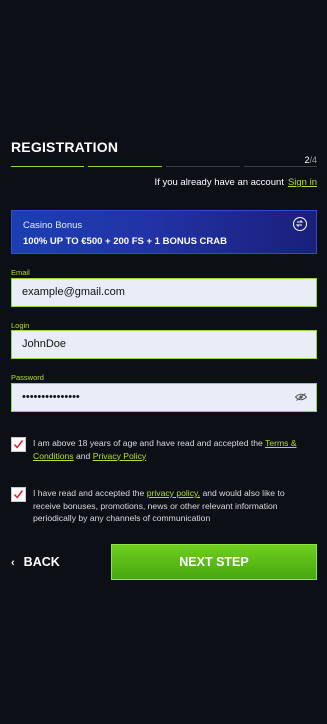  Describe the element at coordinates (20, 325) in the screenshot. I see `login-label: Login` at that location.